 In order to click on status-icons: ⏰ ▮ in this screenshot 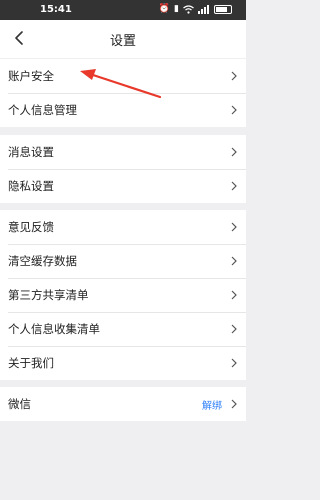, I will do `click(195, 9)`.